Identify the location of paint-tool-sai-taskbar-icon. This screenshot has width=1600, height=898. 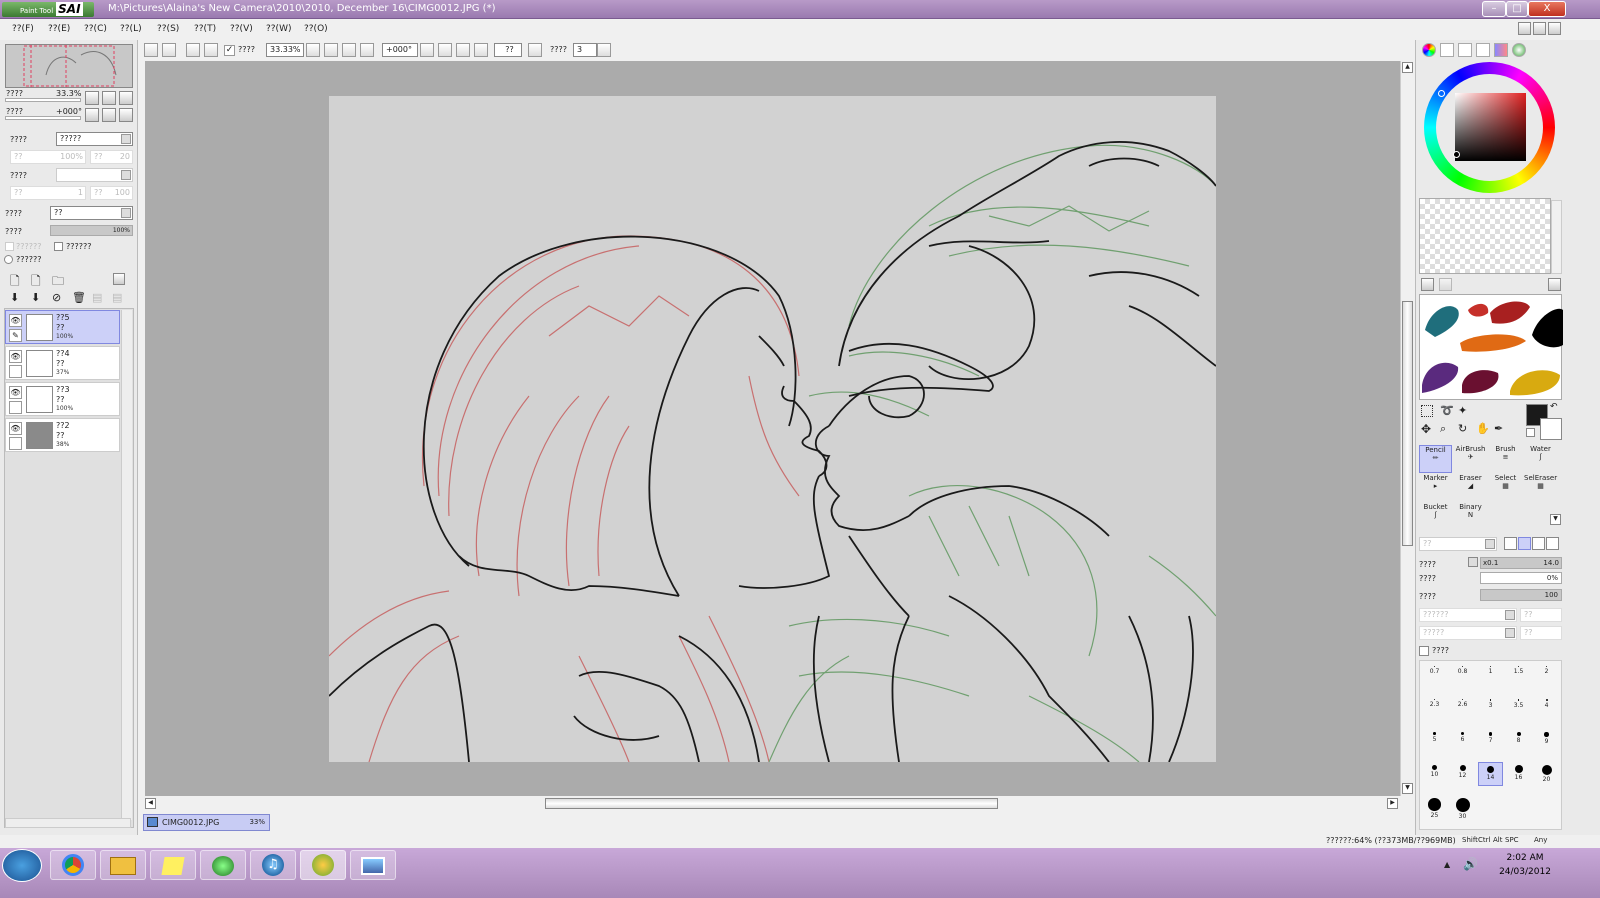
(323, 865).